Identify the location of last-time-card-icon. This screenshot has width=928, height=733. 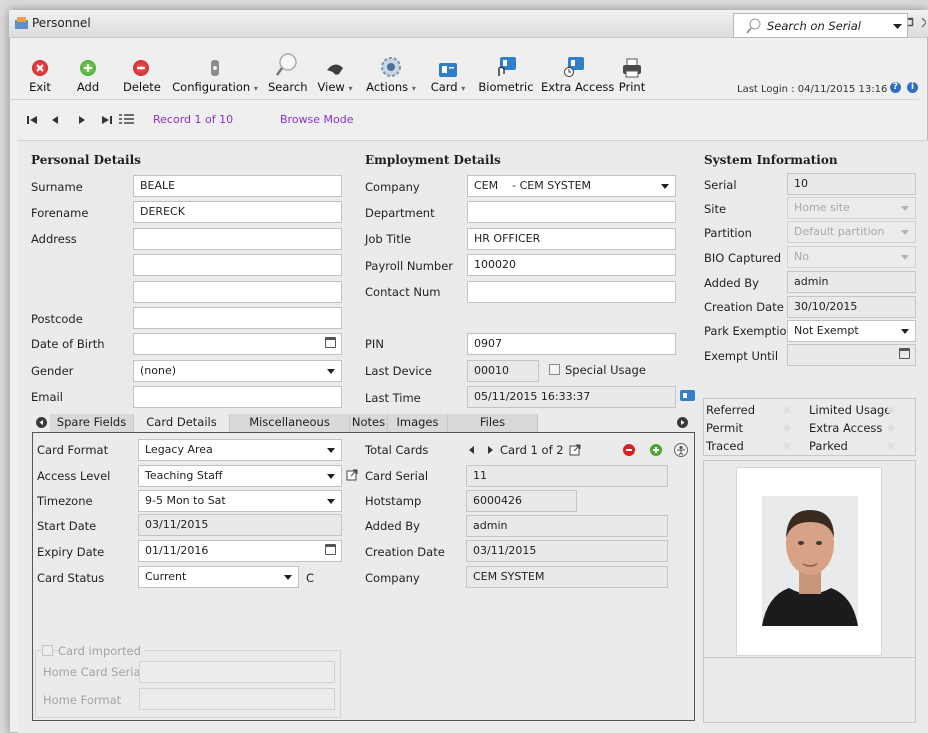
(687, 396).